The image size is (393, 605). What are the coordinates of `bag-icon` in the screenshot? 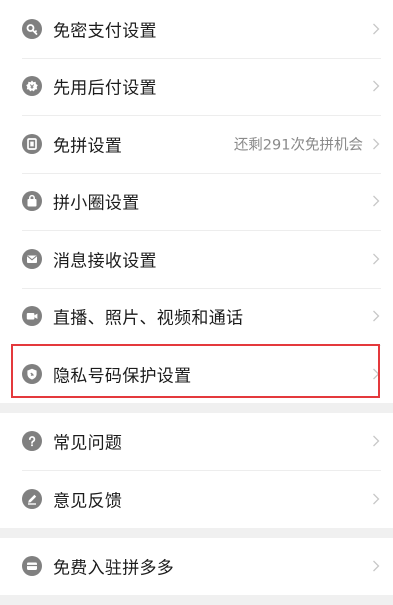 It's located at (32, 201).